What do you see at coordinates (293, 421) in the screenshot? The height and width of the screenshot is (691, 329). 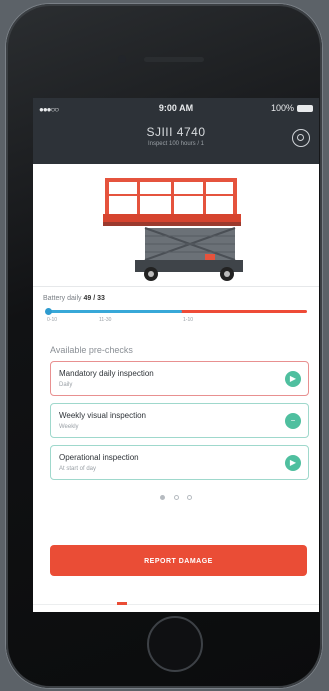 I see `minus-icon: −` at bounding box center [293, 421].